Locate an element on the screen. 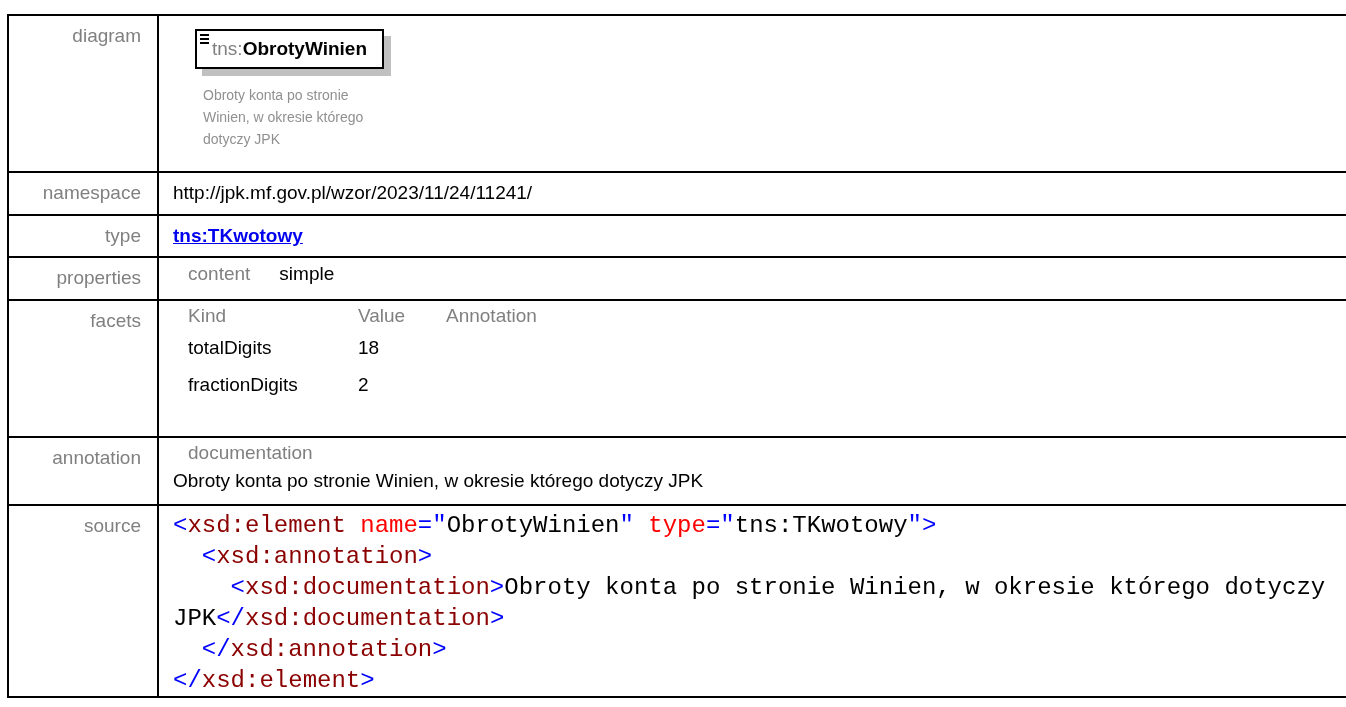 This screenshot has height=707, width=1346. list-icon is located at coordinates (204, 39).